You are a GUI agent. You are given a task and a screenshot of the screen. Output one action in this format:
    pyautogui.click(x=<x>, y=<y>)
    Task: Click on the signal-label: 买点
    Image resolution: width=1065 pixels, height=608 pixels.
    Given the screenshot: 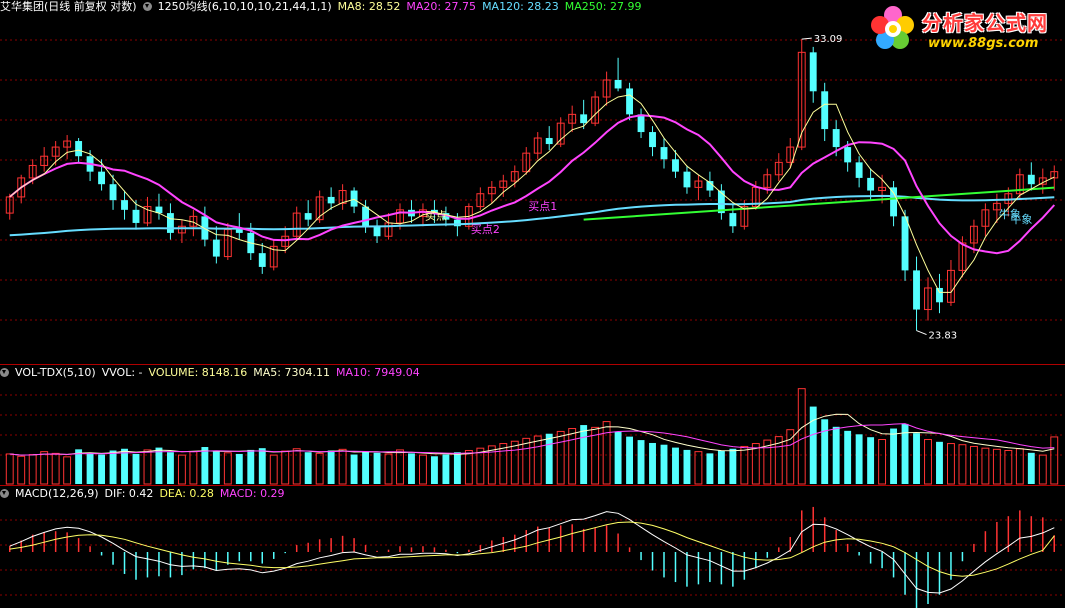 What is the action you would take?
    pyautogui.click(x=436, y=216)
    